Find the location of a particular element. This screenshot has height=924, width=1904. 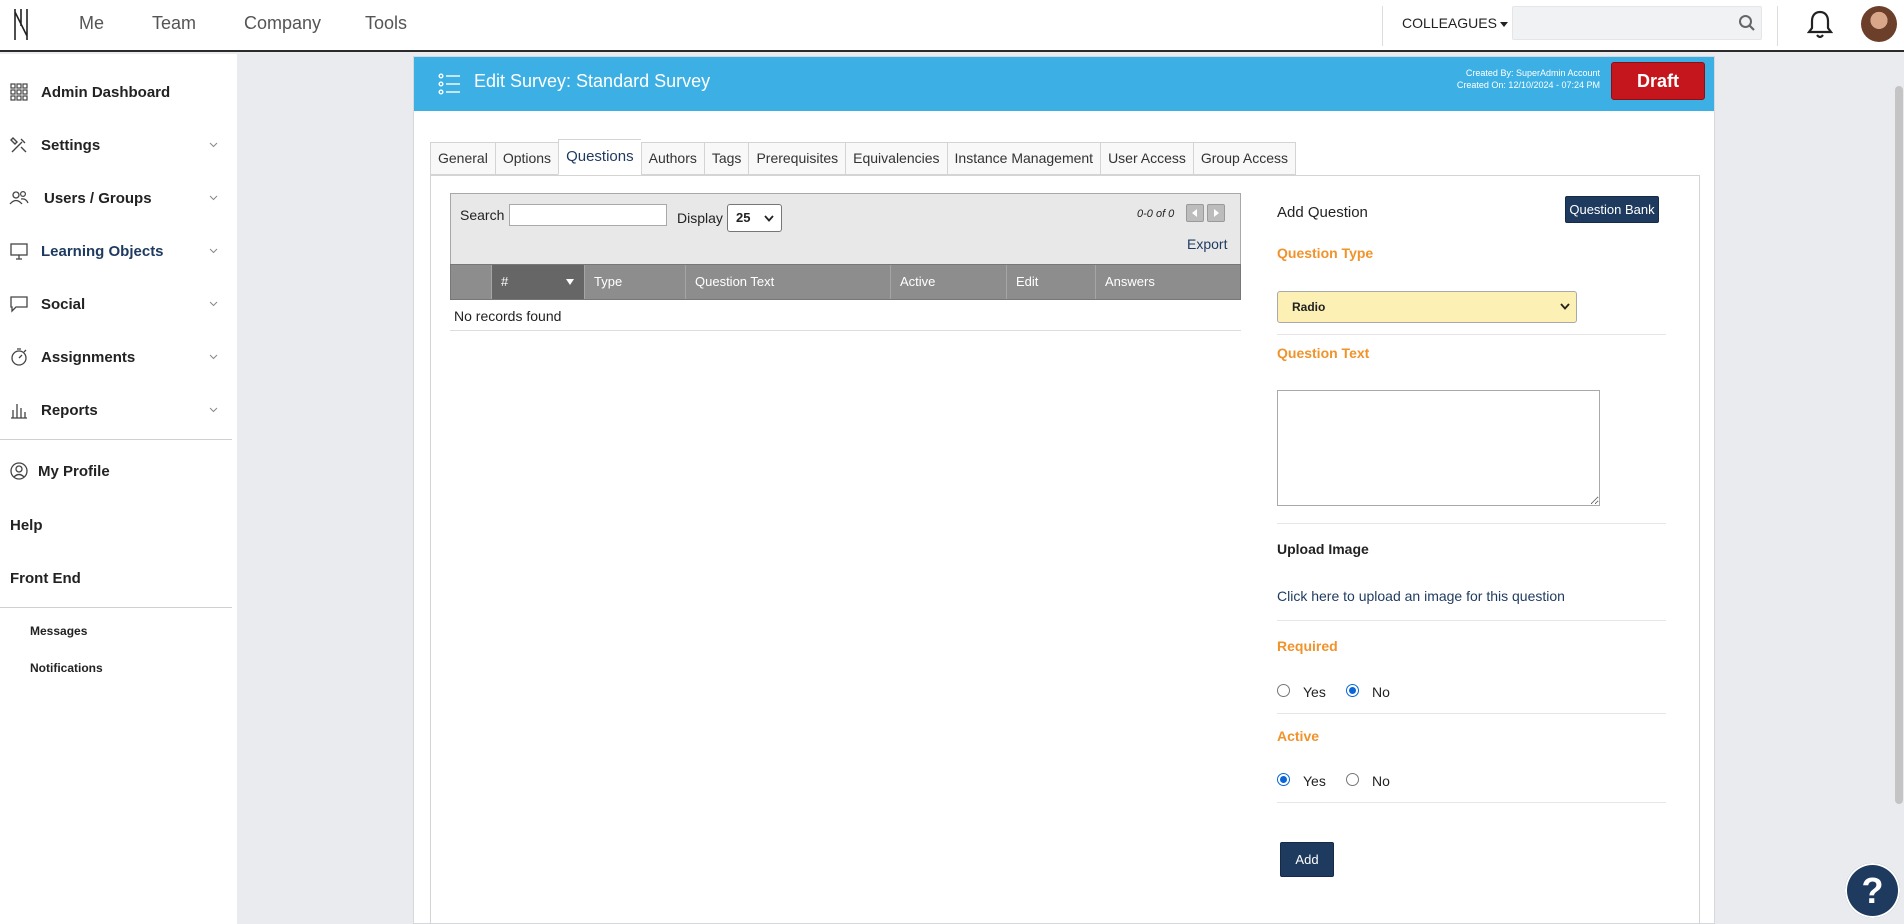

column-header-edit: Edit is located at coordinates (1051, 282).